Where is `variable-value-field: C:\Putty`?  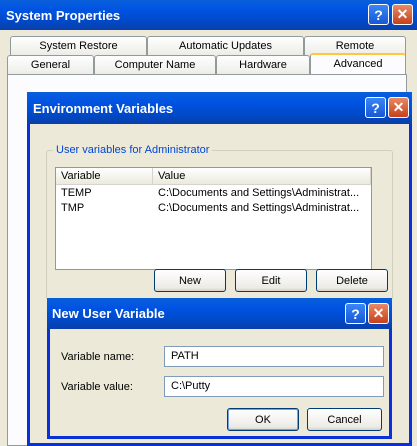
variable-value-field: C:\Putty is located at coordinates (274, 386).